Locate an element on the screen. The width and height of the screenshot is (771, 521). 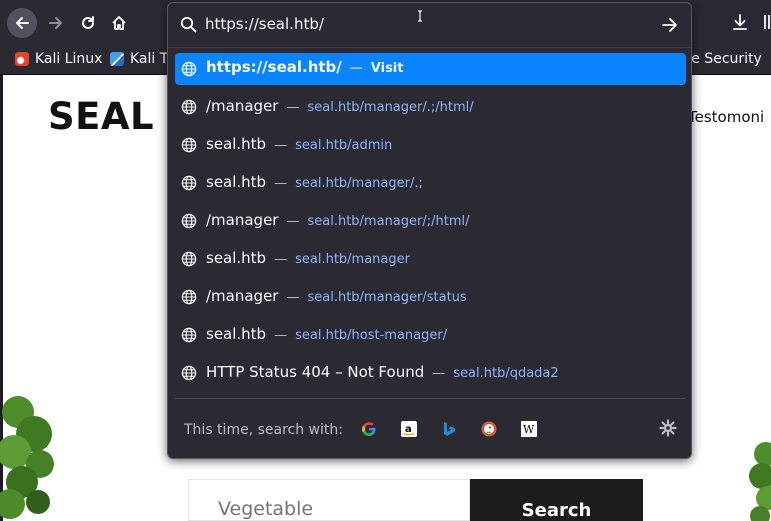
suggestion-text: /manager — seal.htb/manager/status is located at coordinates (336, 296).